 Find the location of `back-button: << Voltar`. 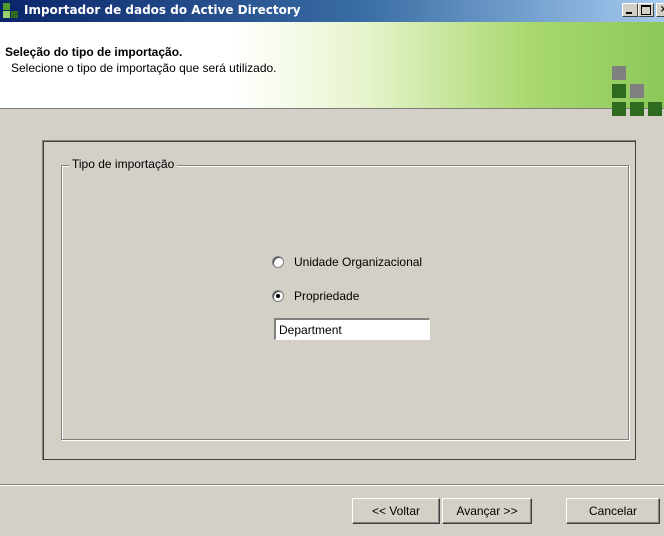

back-button: << Voltar is located at coordinates (396, 511).